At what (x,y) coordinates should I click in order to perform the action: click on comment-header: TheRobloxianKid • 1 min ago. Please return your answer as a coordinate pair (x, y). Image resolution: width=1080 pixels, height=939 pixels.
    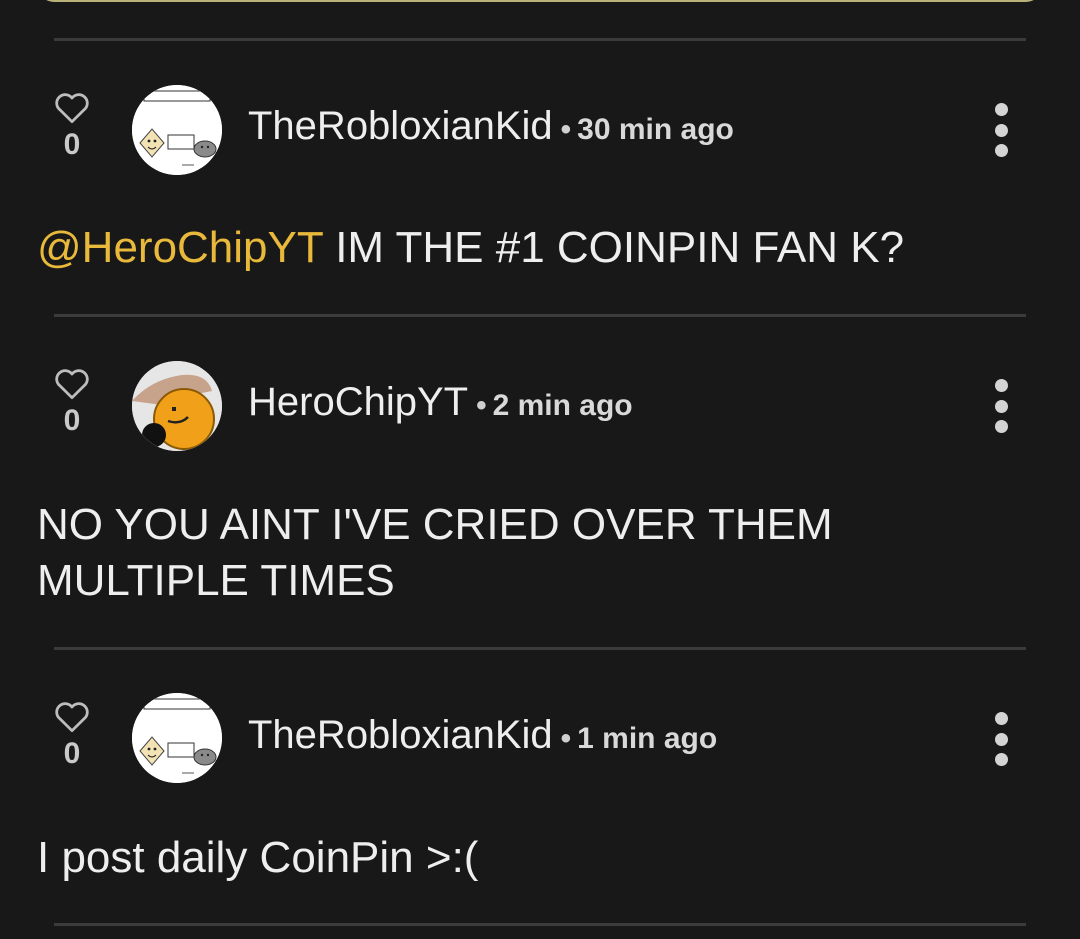
    Looking at the image, I should click on (482, 735).